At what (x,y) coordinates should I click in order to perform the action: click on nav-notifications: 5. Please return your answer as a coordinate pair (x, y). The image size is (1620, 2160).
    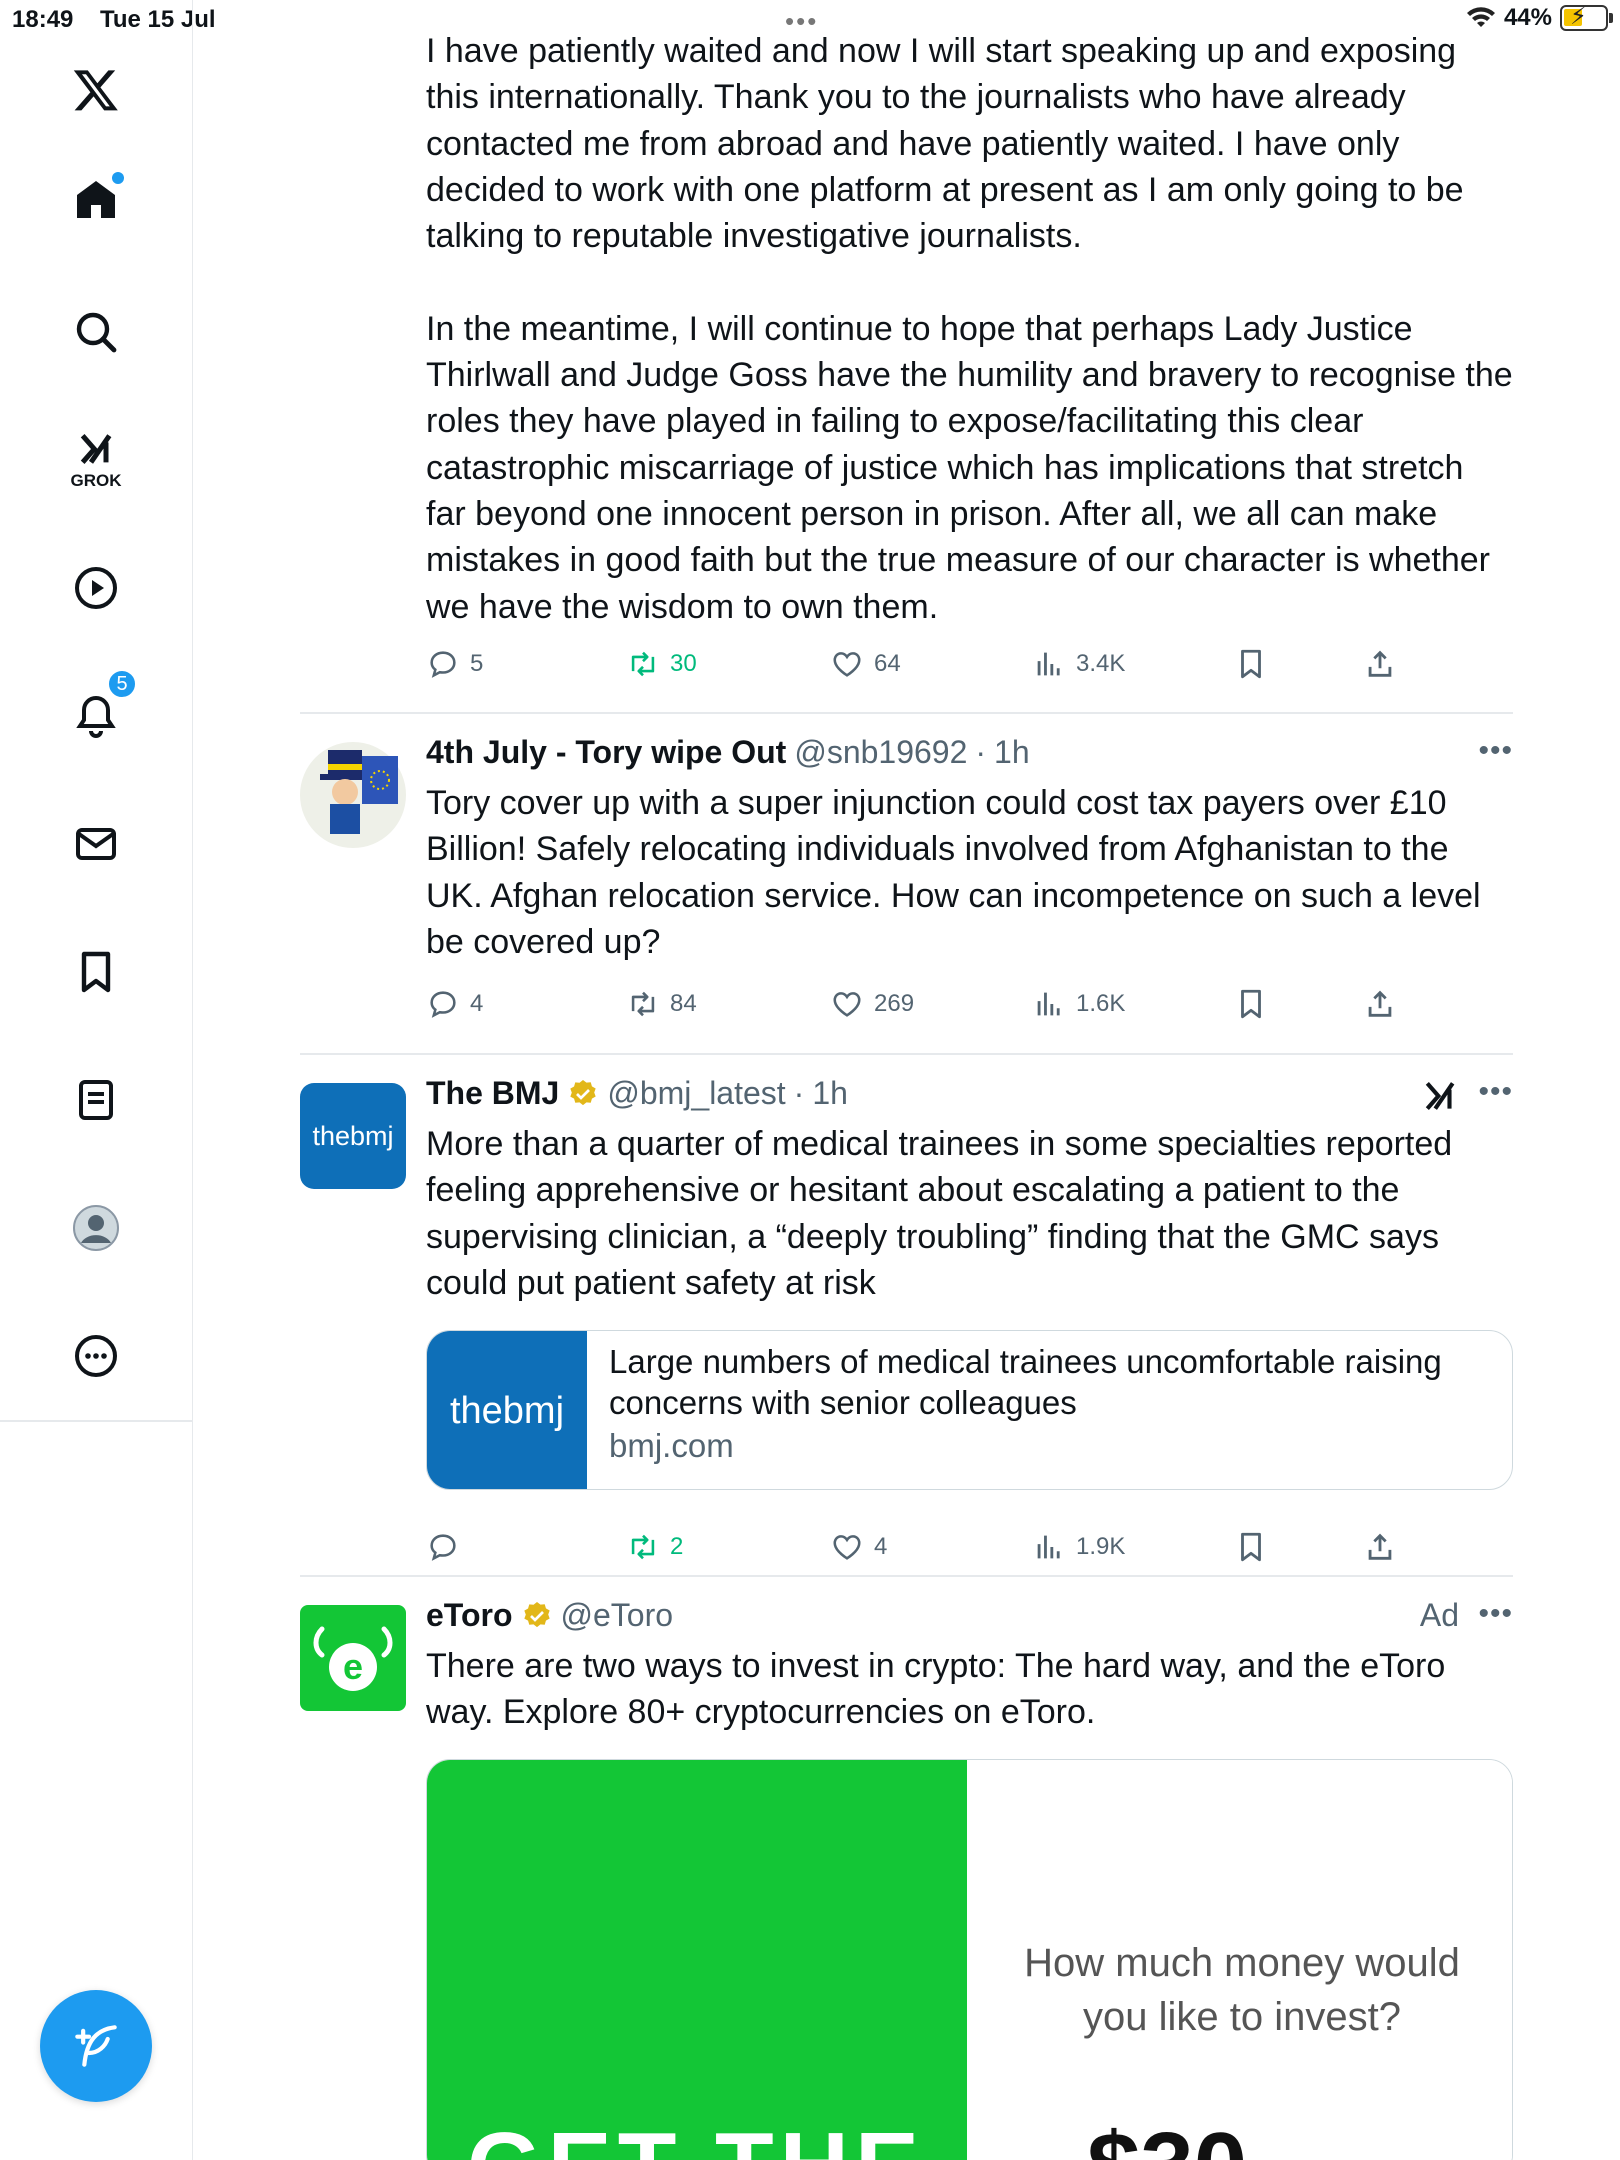
    Looking at the image, I should click on (97, 712).